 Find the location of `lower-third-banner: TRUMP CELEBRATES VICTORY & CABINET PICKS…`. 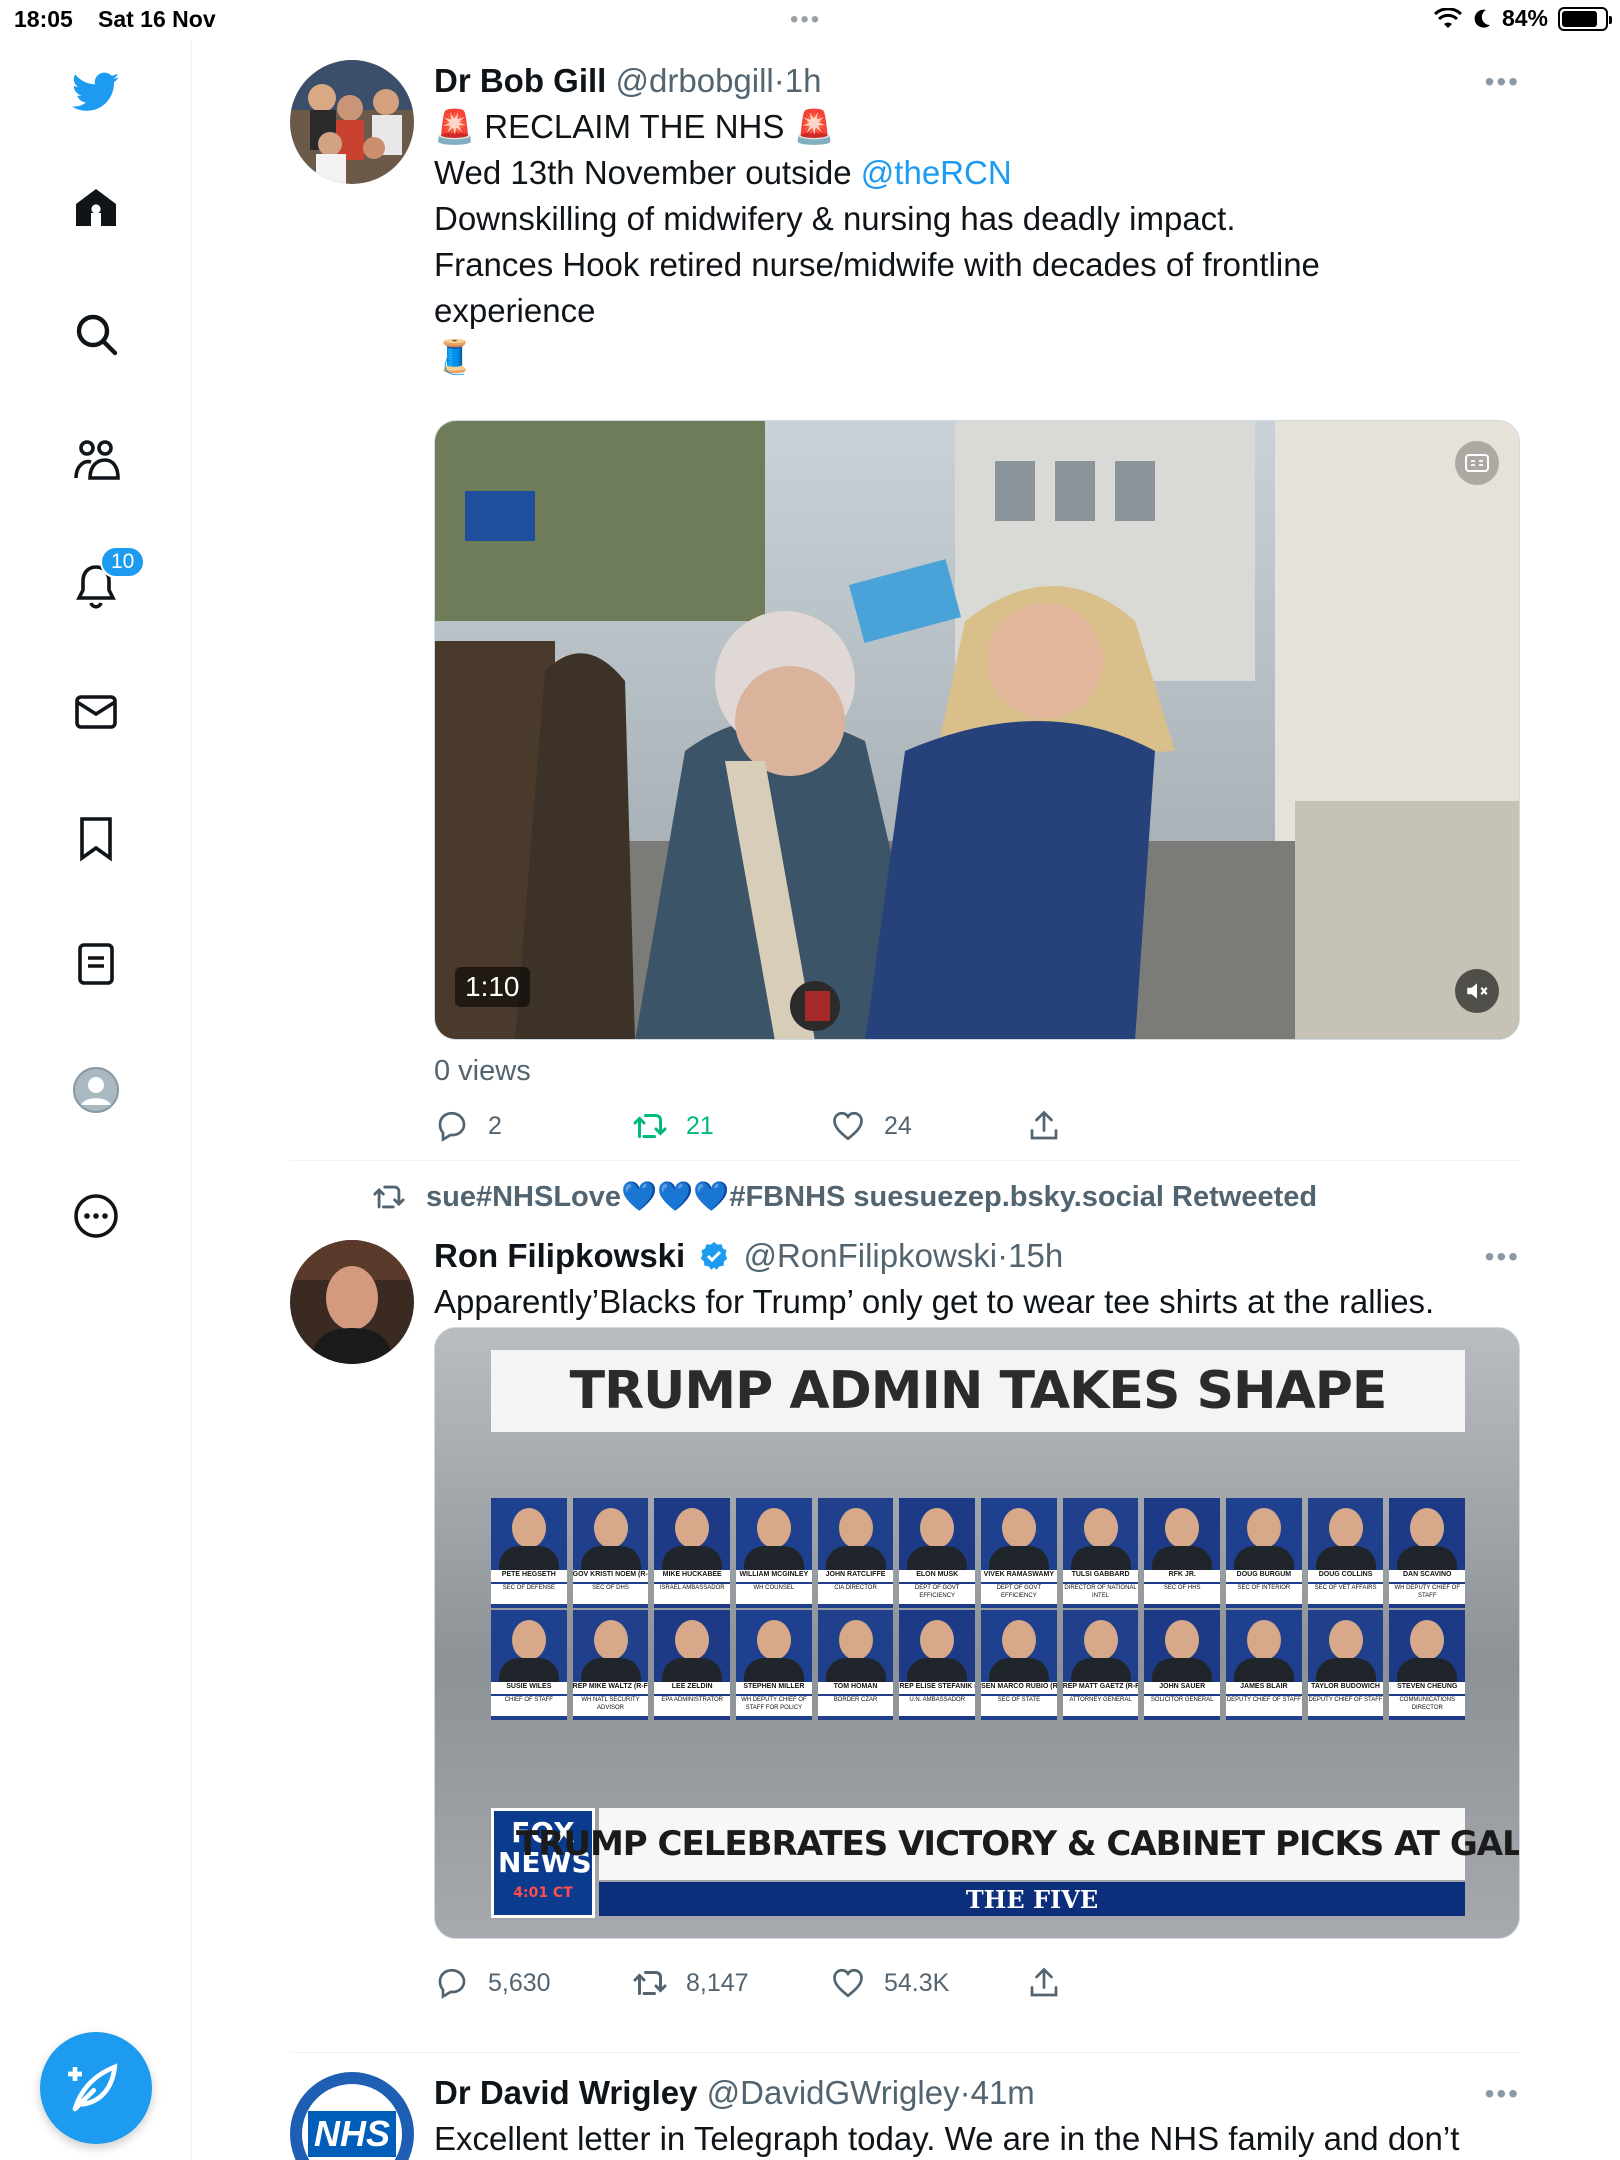

lower-third-banner: TRUMP CELEBRATES VICTORY & CABINET PICKS… is located at coordinates (1017, 1844).